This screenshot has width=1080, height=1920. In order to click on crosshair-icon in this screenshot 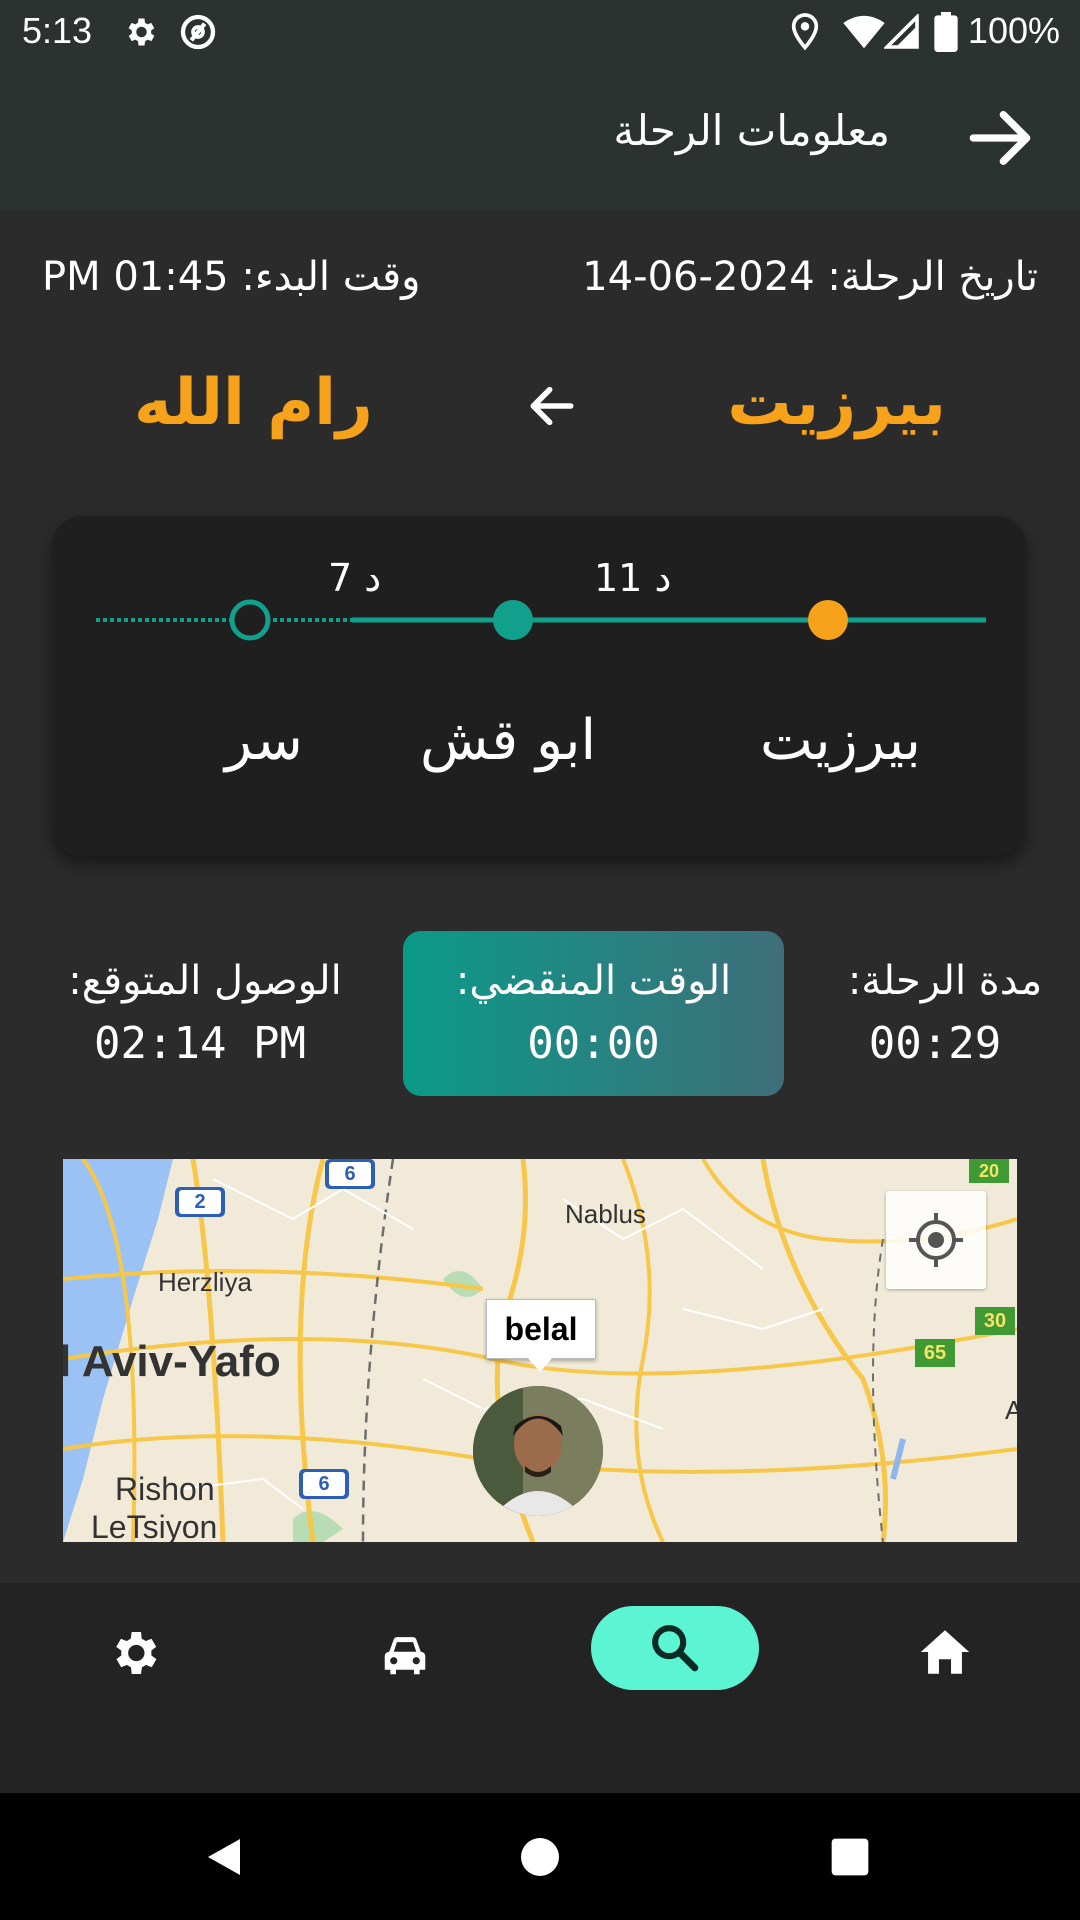, I will do `click(936, 1240)`.